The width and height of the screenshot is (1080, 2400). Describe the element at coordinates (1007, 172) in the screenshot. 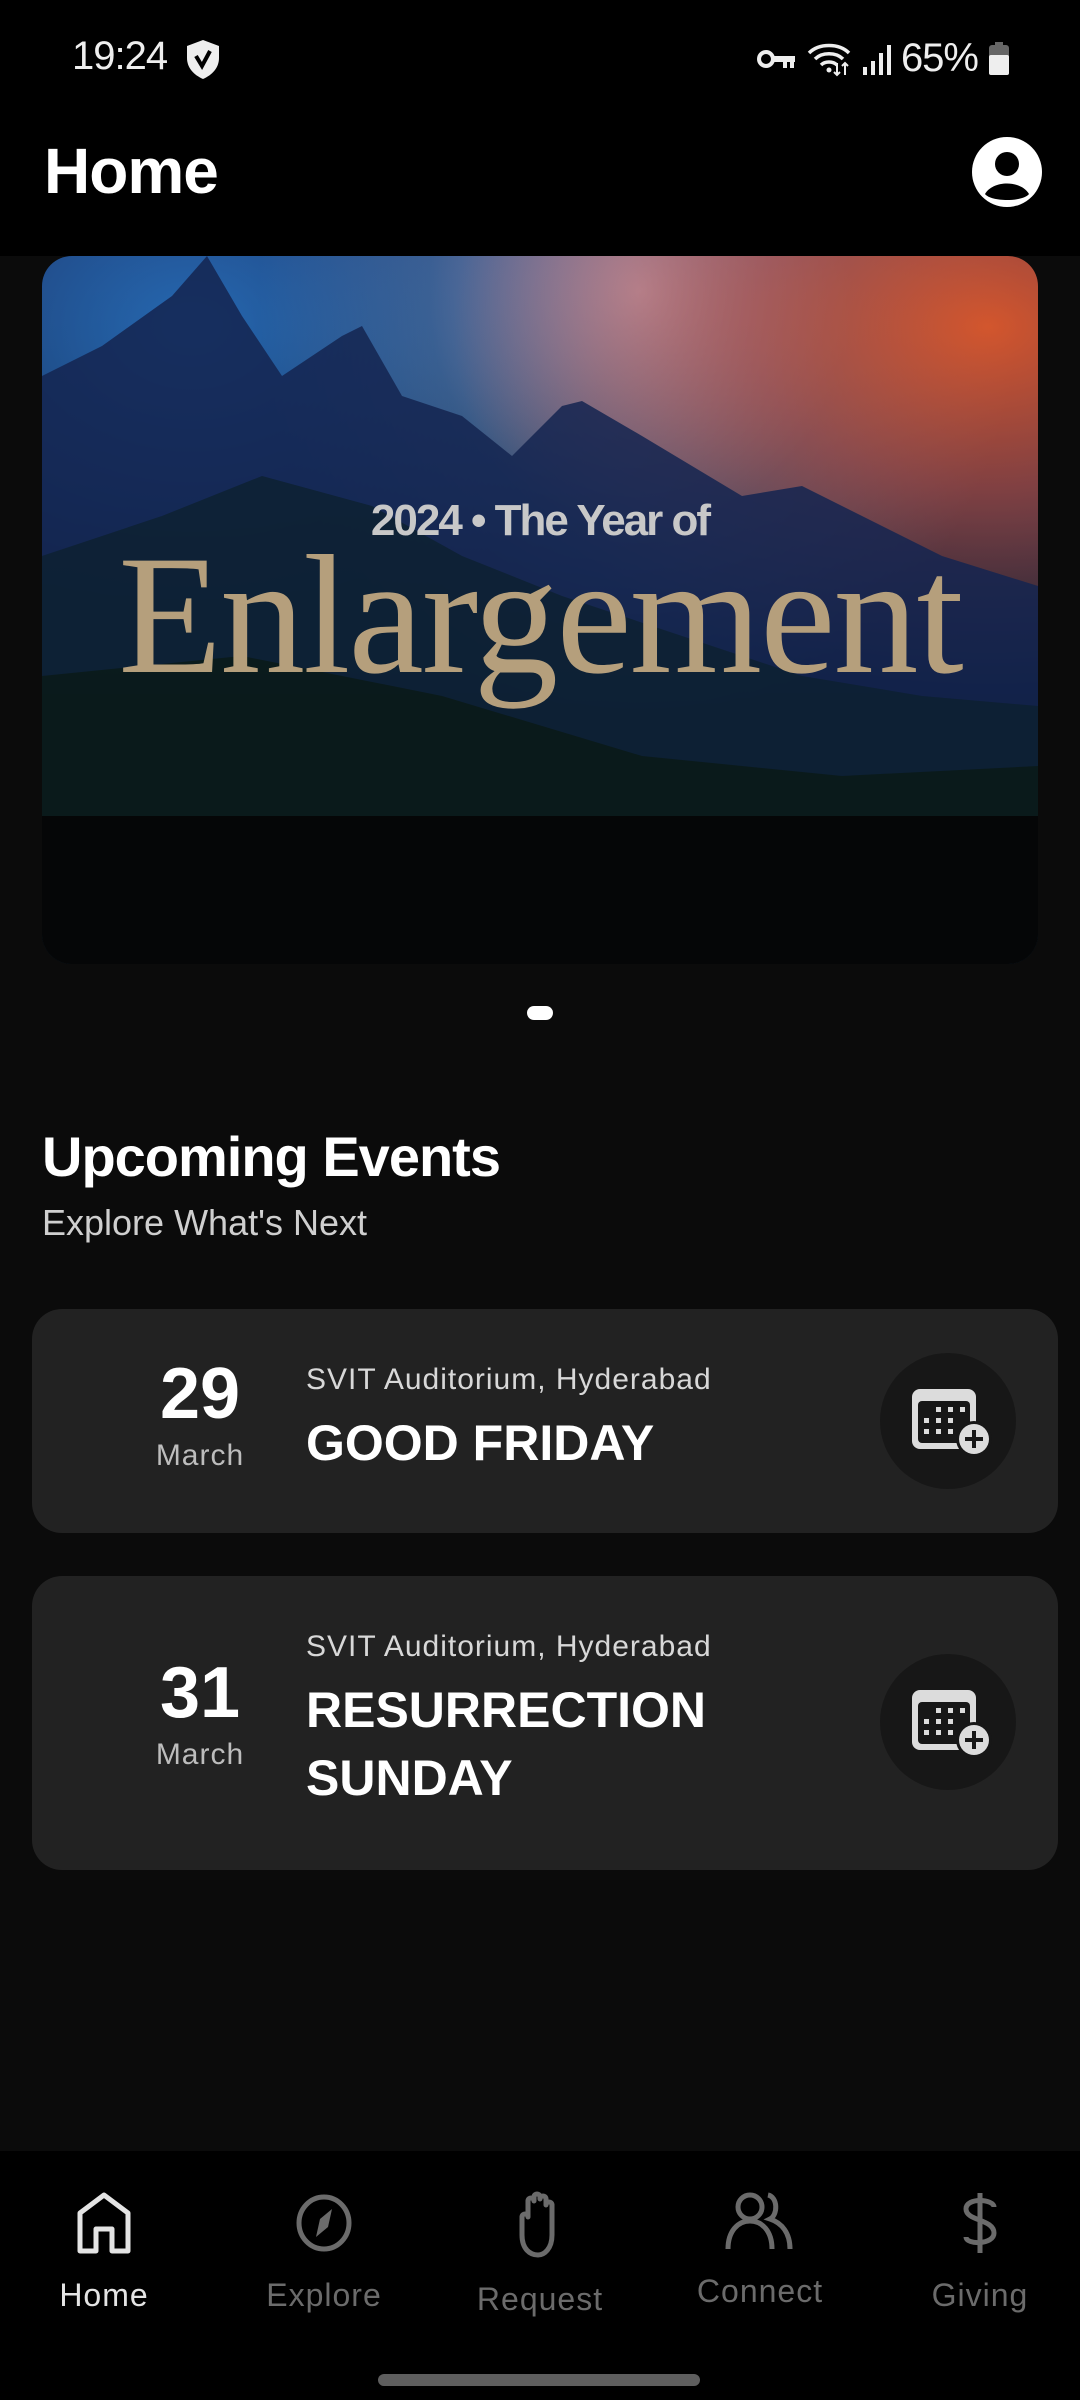

I see `account-circle-icon` at that location.